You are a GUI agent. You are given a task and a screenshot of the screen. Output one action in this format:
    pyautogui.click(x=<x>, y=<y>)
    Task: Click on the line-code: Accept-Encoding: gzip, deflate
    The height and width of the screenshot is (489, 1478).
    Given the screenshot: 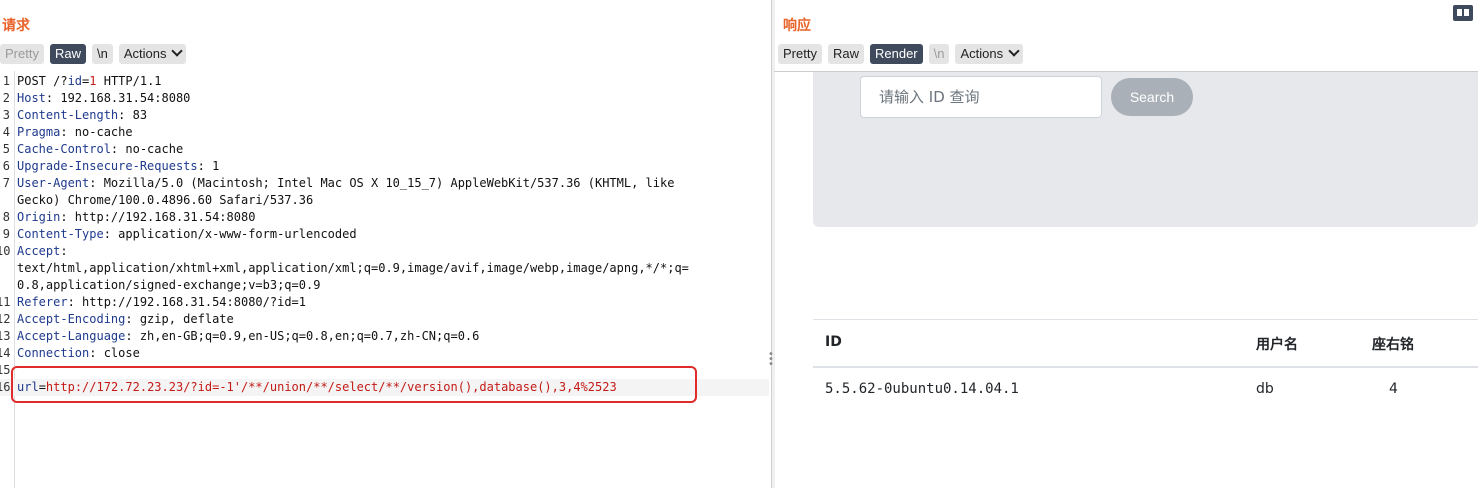 What is the action you would take?
    pyautogui.click(x=125, y=319)
    